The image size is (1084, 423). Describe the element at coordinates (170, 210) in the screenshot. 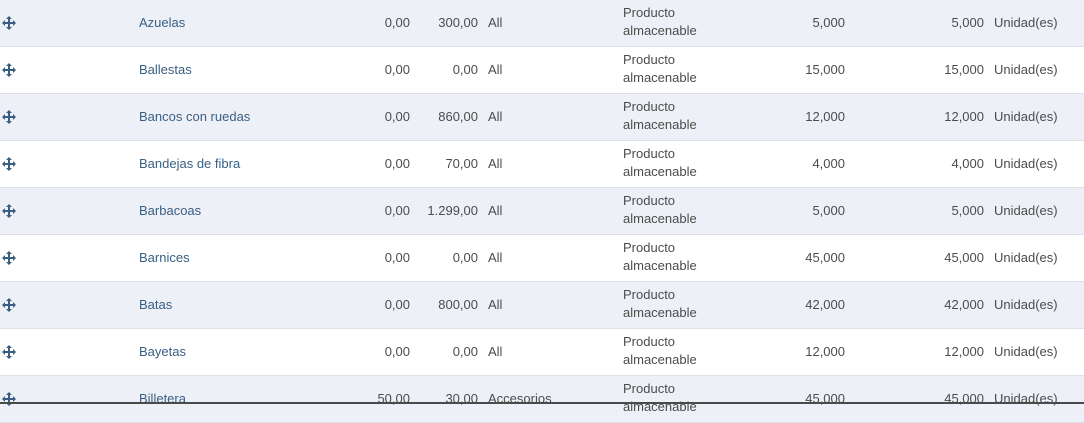

I see `product-name: Barbacoas` at that location.